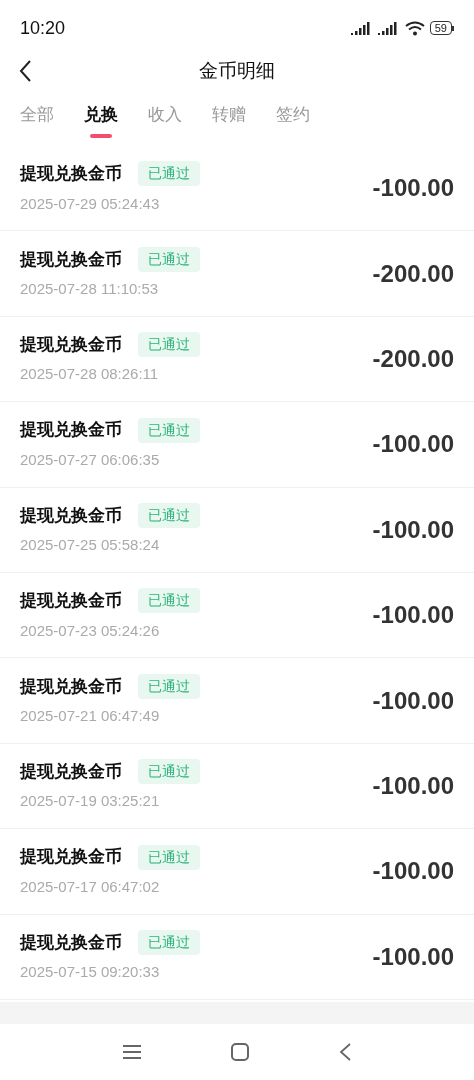 The height and width of the screenshot is (1080, 474). I want to click on record-time: 2025-07-17 06:47:02, so click(90, 886).